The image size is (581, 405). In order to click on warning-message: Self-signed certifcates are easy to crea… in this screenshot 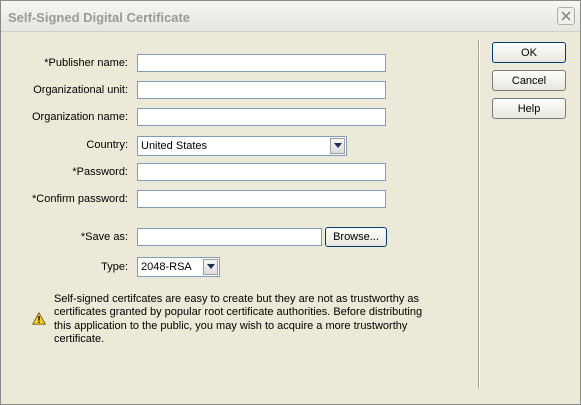, I will do `click(238, 319)`.